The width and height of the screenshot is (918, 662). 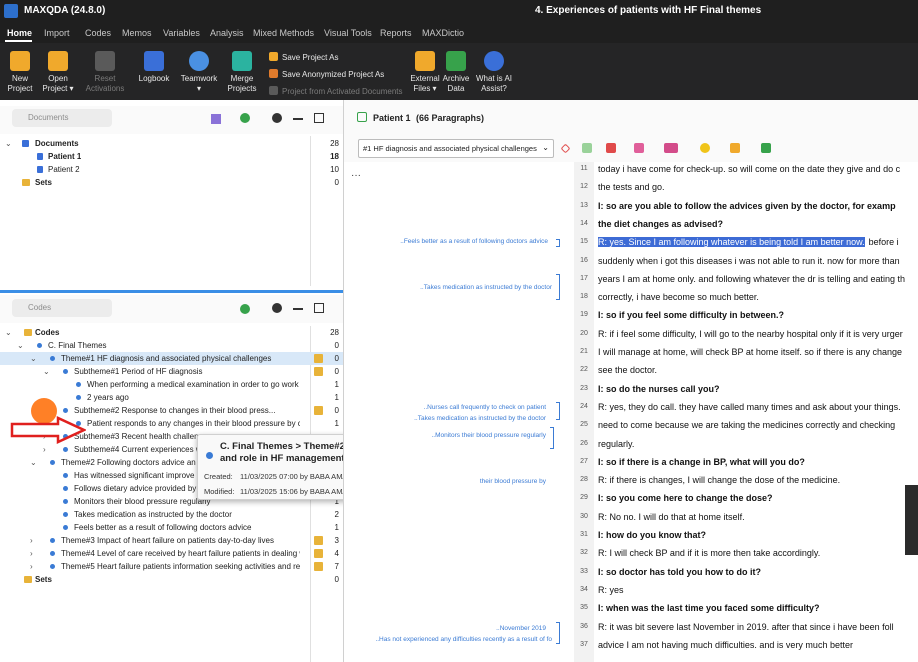 I want to click on highlight-codes-icon, so click(x=639, y=148).